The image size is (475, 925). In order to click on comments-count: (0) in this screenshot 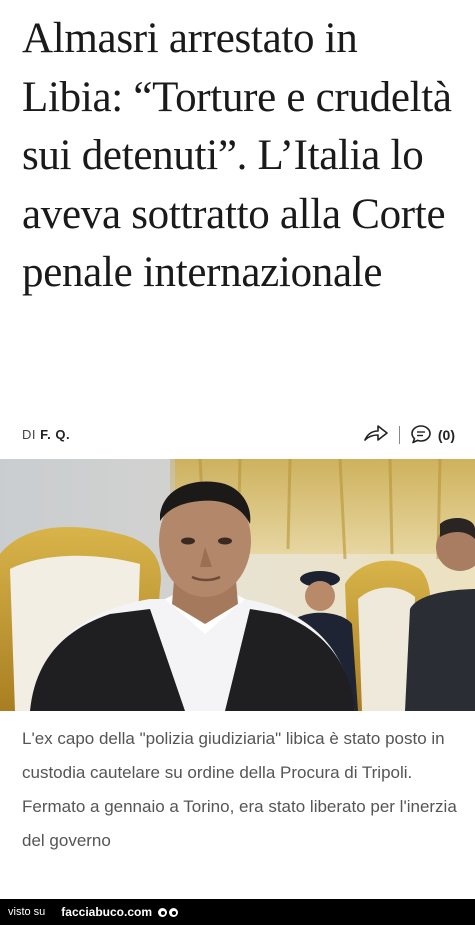, I will do `click(446, 435)`.